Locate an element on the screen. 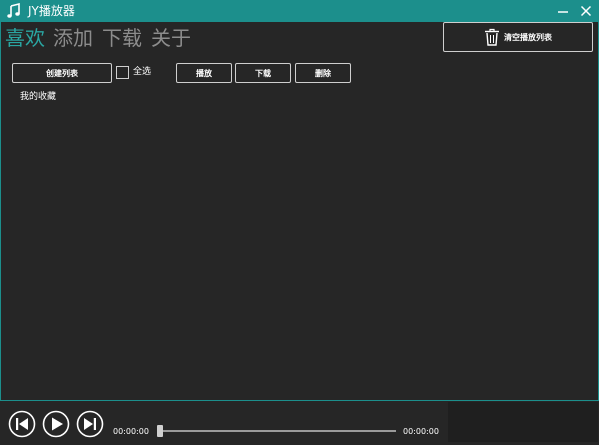 The width and height of the screenshot is (599, 445). list-item: 我的收藏 is located at coordinates (38, 97).